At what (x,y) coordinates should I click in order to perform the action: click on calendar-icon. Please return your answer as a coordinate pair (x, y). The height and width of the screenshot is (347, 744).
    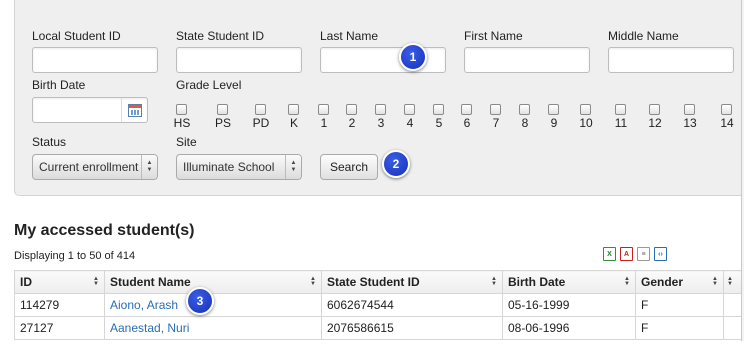
    Looking at the image, I should click on (134, 110).